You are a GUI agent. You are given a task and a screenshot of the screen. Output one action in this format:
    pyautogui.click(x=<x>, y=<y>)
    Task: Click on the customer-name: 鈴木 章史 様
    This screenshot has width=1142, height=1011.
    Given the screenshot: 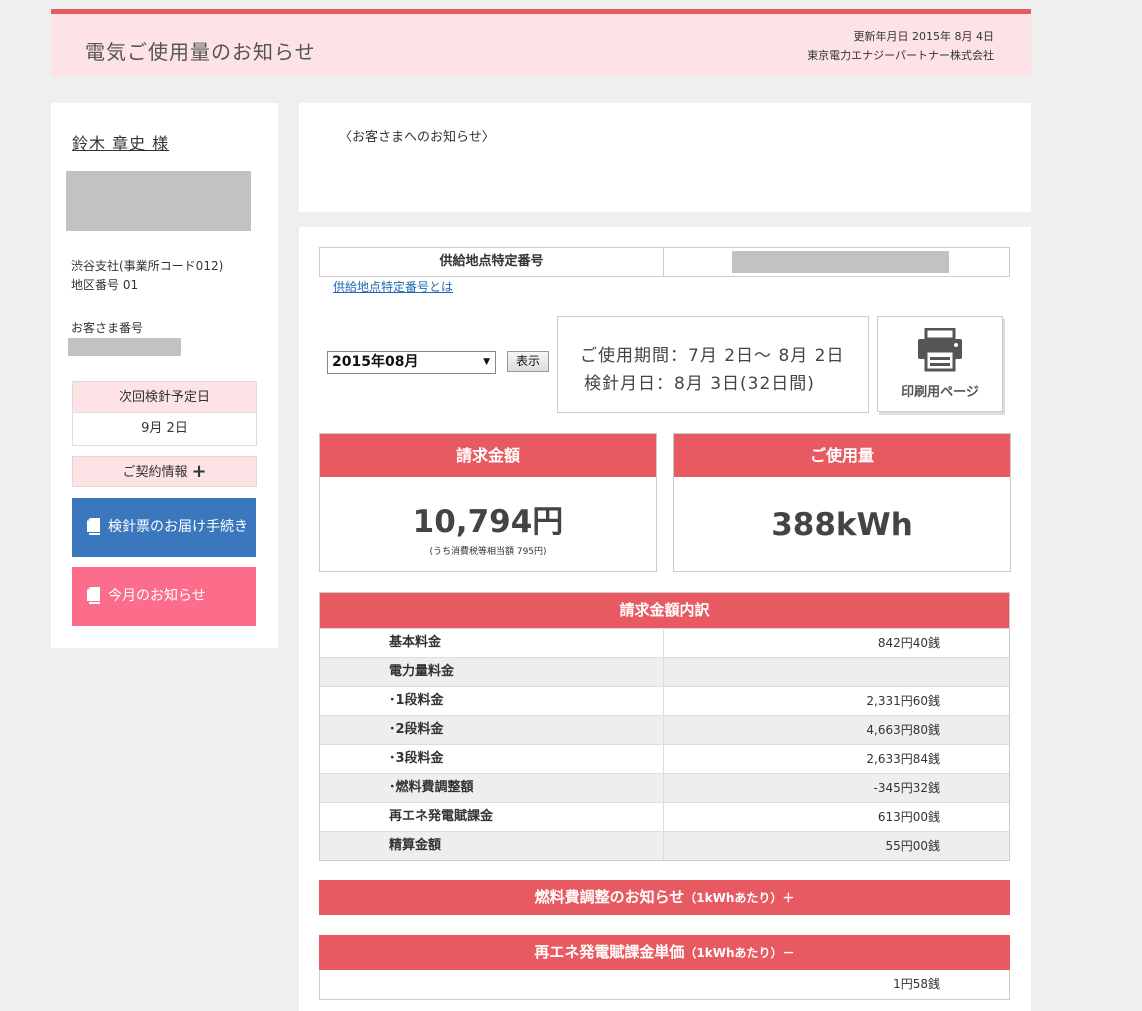 What is the action you would take?
    pyautogui.click(x=121, y=143)
    